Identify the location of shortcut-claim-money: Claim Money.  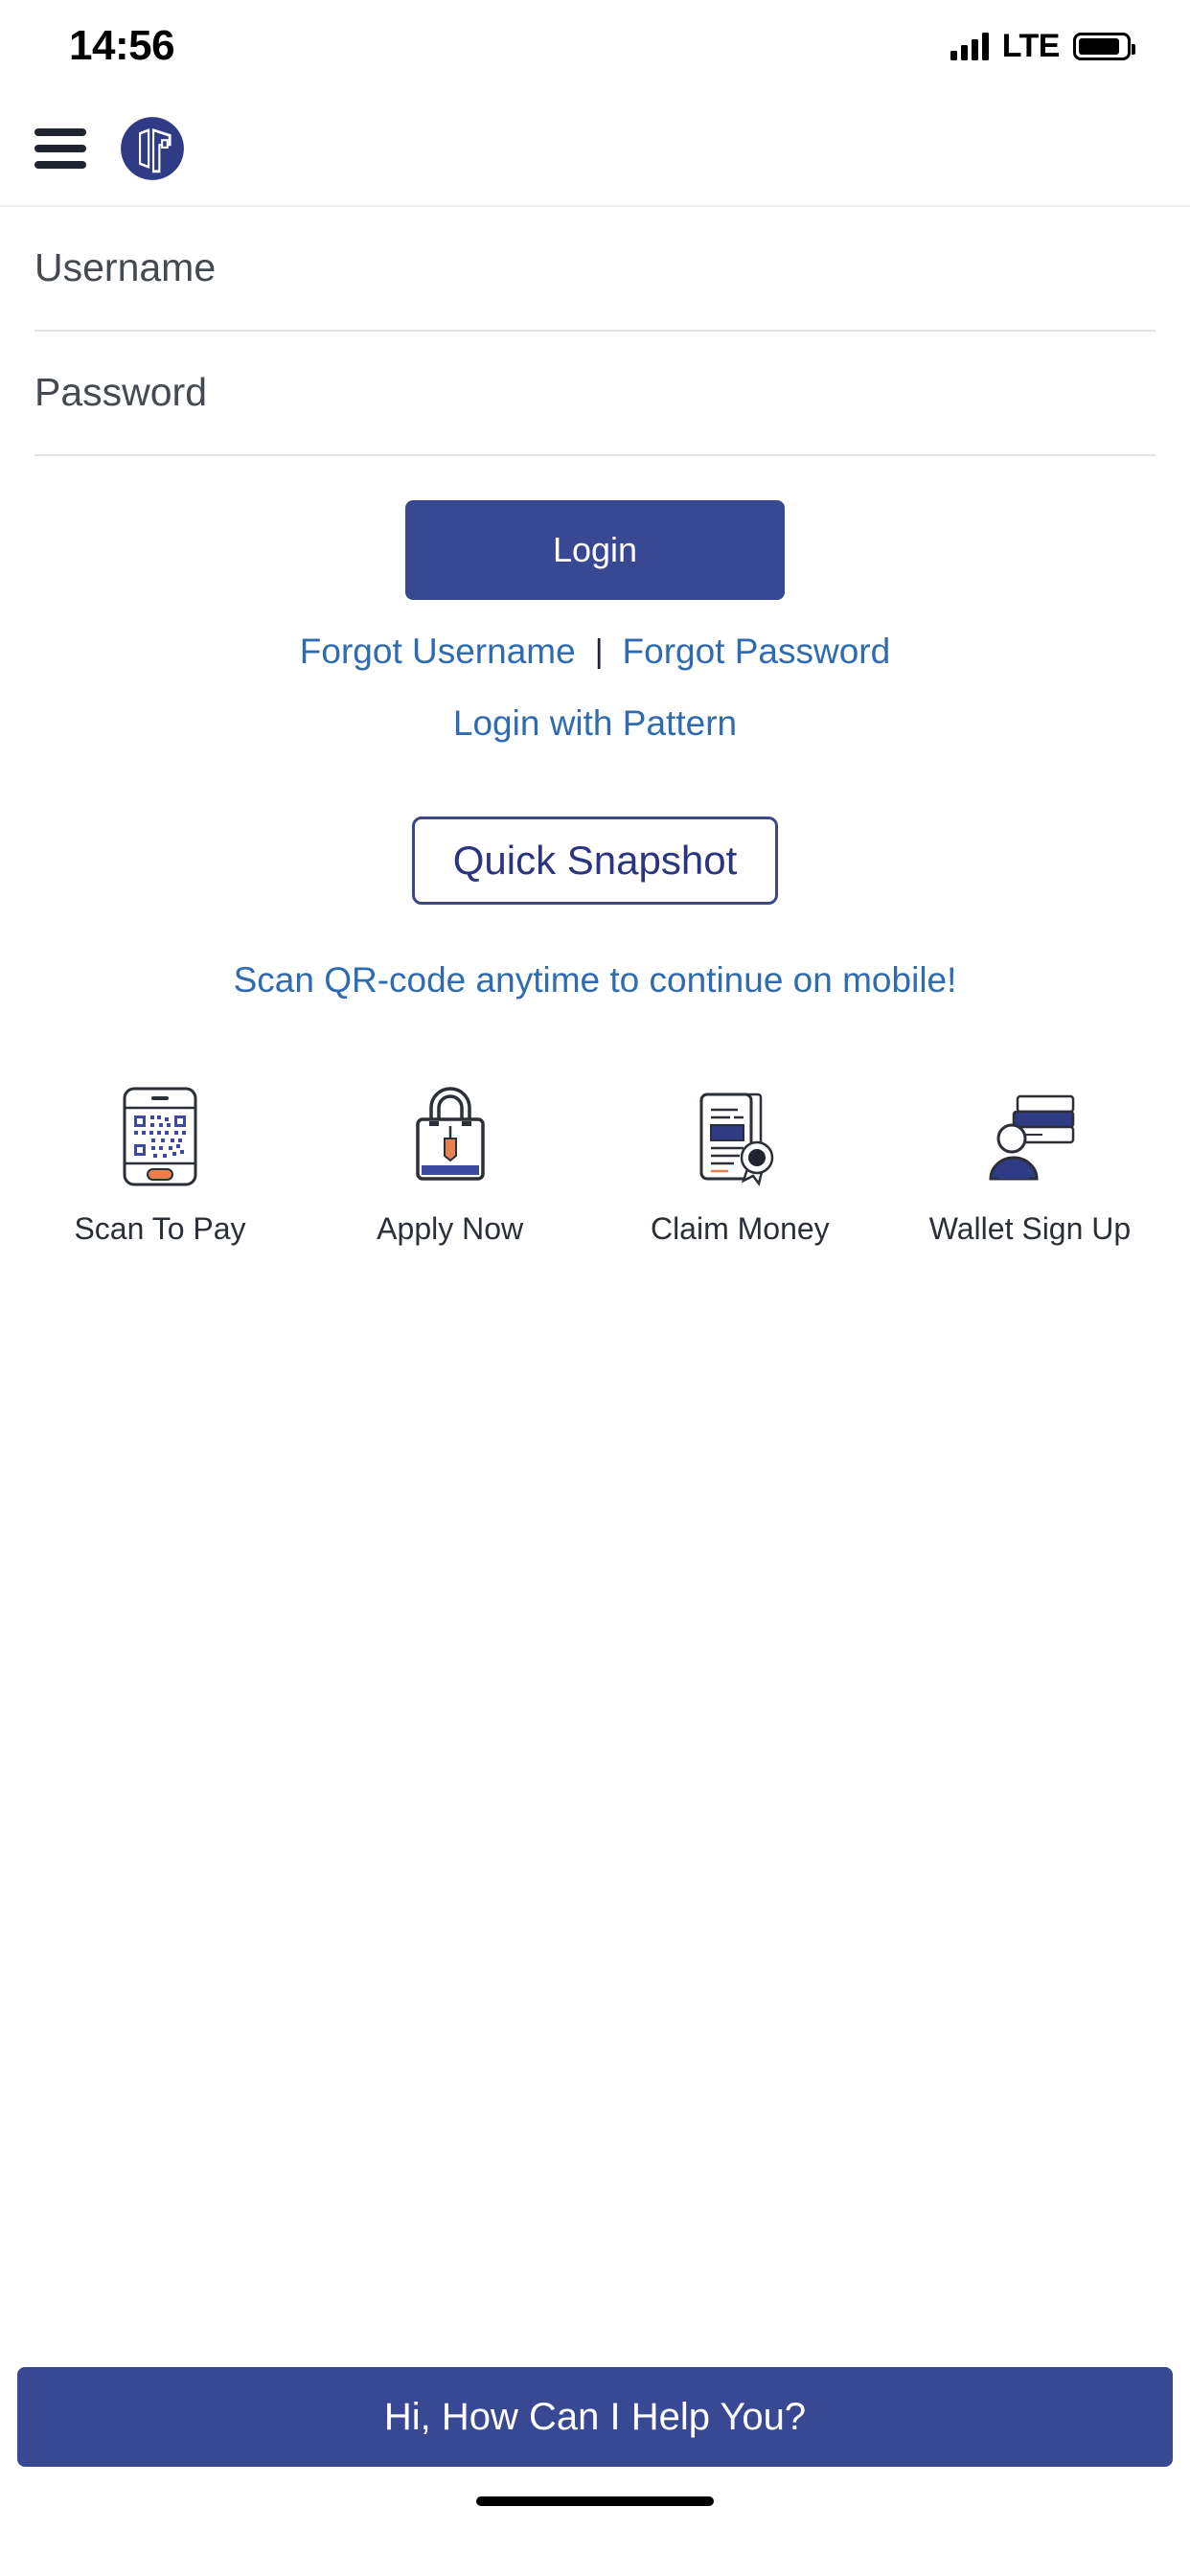
(740, 1165).